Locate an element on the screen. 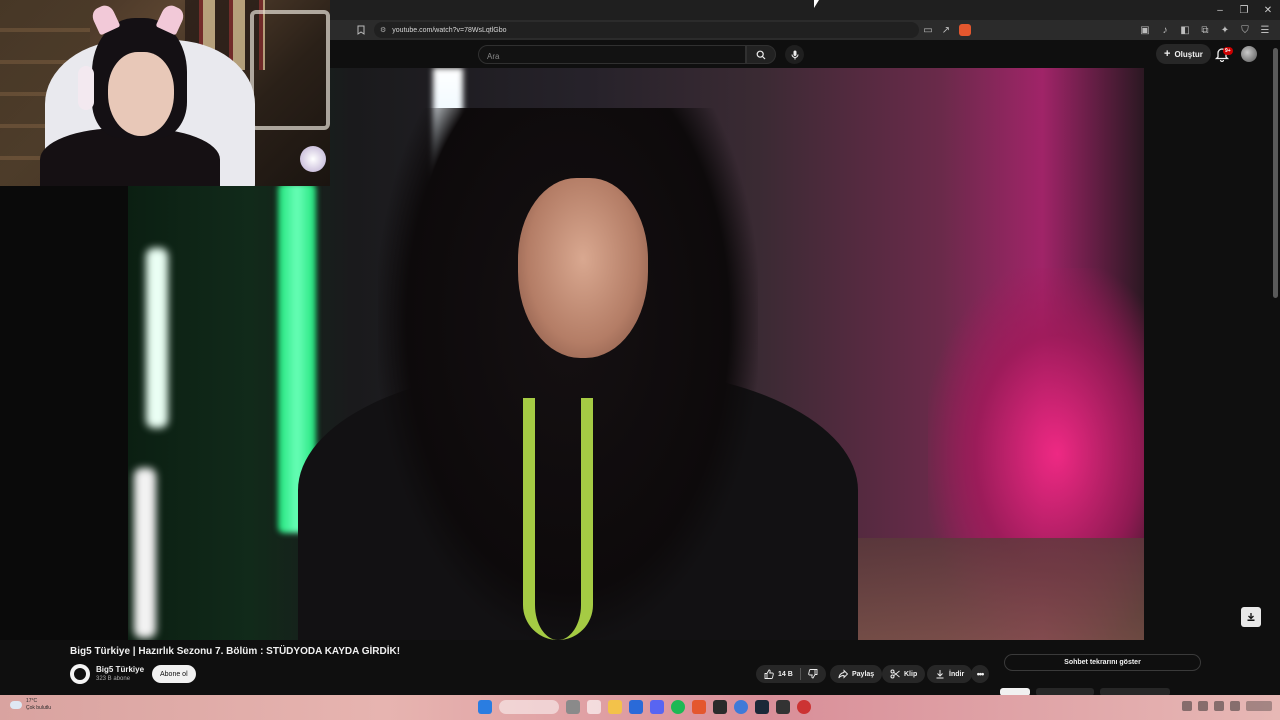  webcam-overlay is located at coordinates (165, 93).